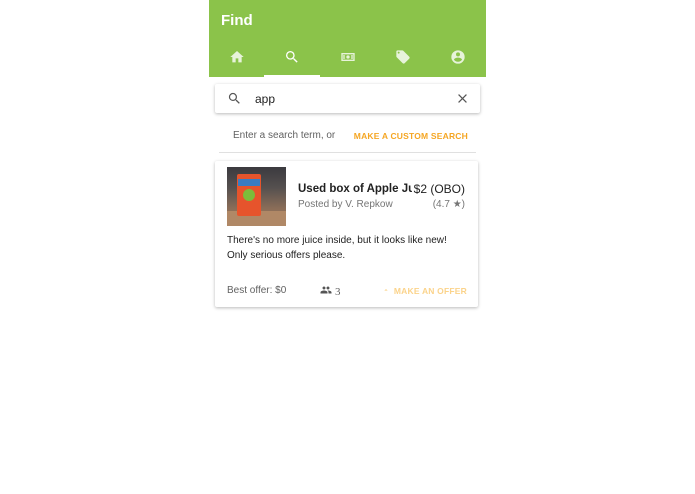 The image size is (695, 494). I want to click on caret-up-icon, so click(388, 291).